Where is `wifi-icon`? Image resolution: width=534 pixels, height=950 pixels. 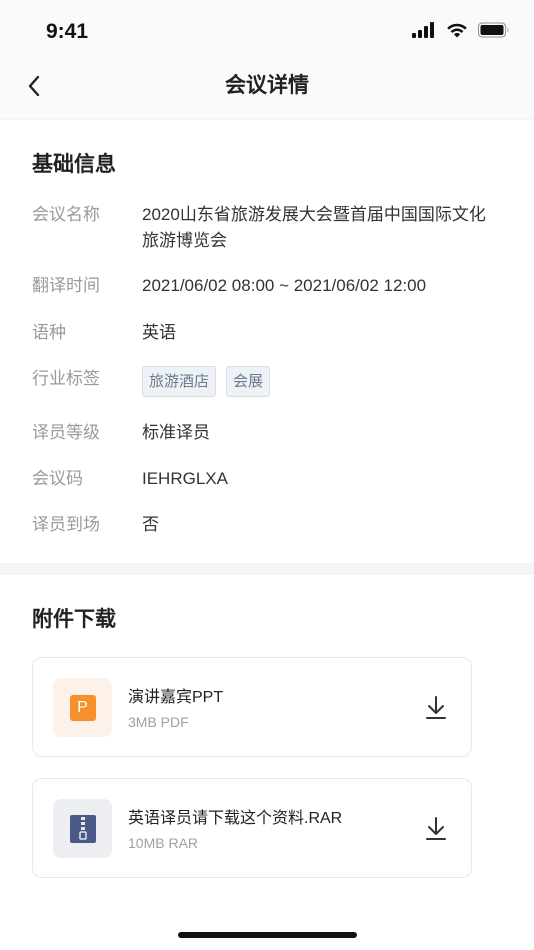
wifi-icon is located at coordinates (457, 30).